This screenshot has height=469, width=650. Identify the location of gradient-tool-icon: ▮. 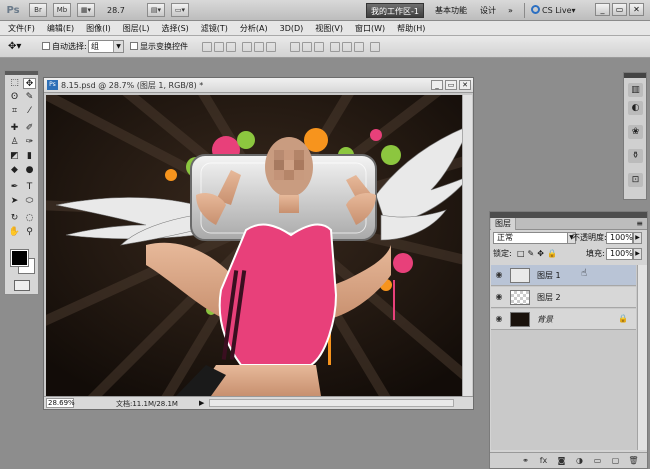
(29, 156).